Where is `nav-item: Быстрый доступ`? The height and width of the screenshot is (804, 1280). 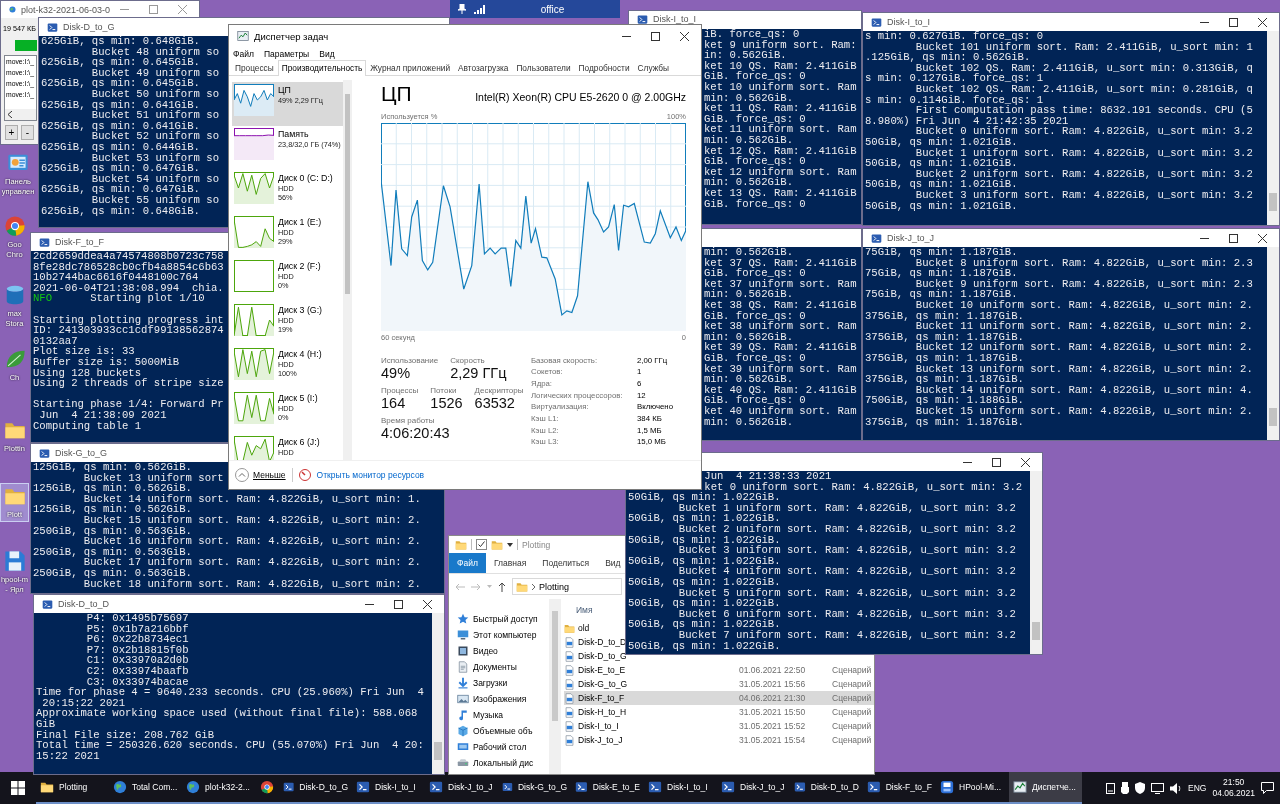 nav-item: Быстрый доступ is located at coordinates (497, 619).